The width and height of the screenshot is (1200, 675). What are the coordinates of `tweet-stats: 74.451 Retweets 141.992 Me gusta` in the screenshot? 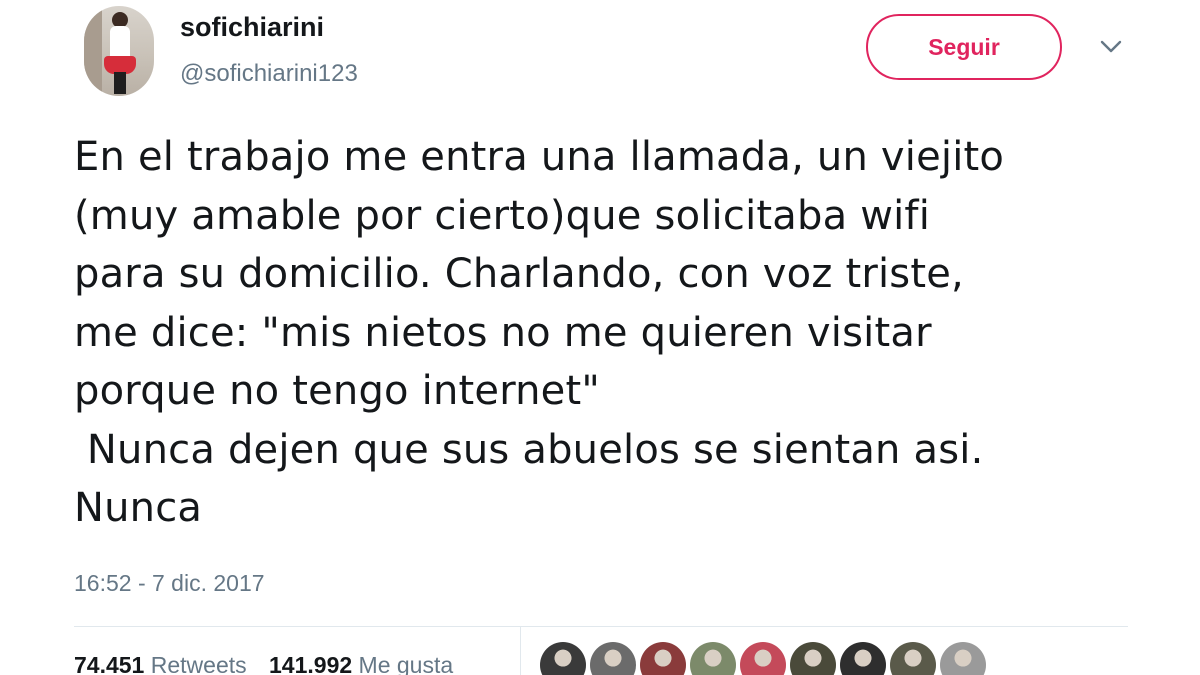 It's located at (271, 663).